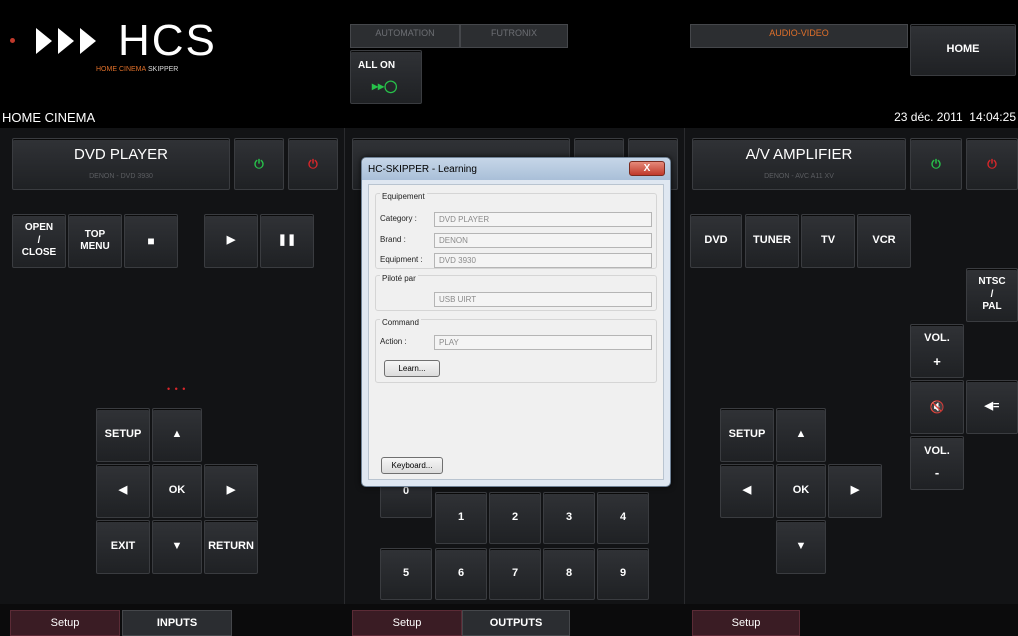 The width and height of the screenshot is (1018, 636). I want to click on av-right-button: ▶, so click(855, 491).